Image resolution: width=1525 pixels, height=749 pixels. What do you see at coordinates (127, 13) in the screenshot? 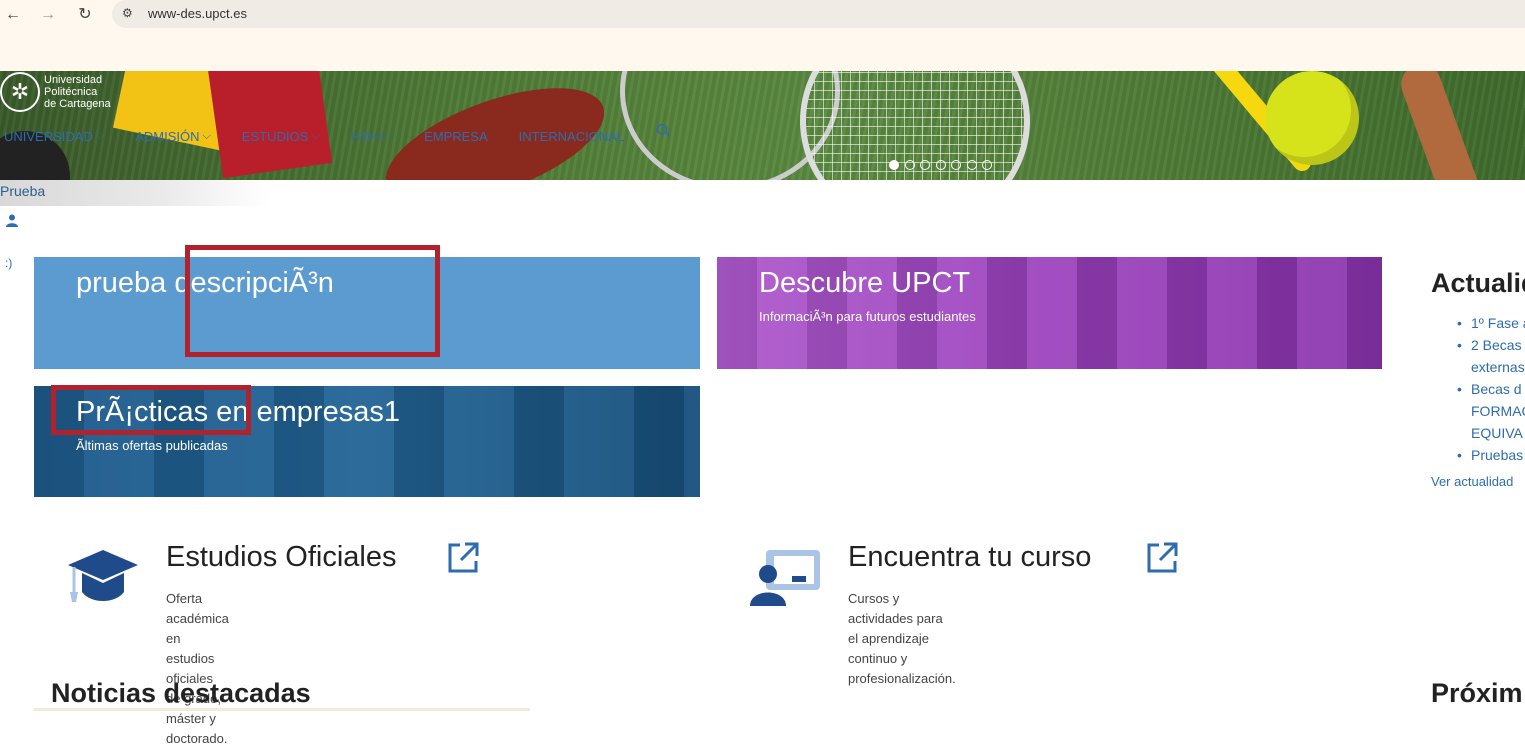
I see `site-settings-icon: ⚙` at bounding box center [127, 13].